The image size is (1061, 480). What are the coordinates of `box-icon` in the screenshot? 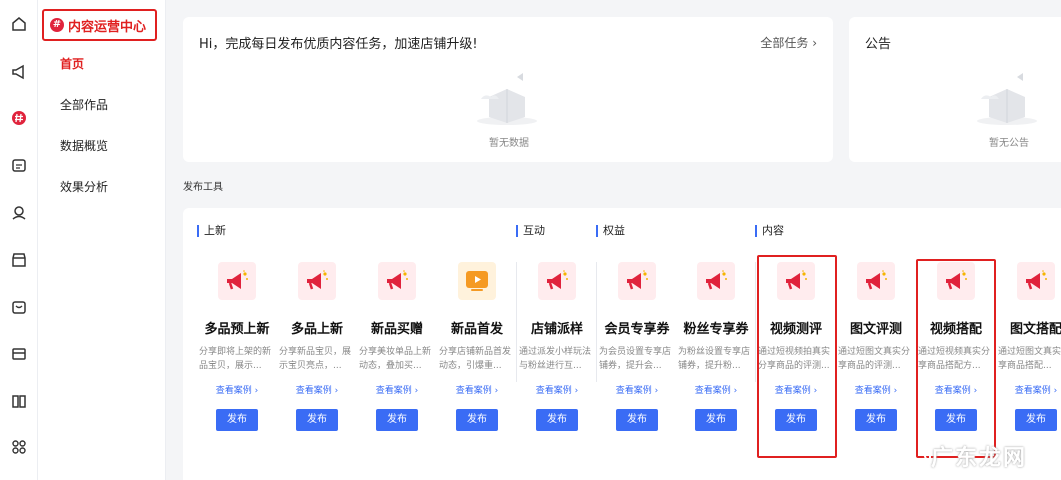 It's located at (19, 307).